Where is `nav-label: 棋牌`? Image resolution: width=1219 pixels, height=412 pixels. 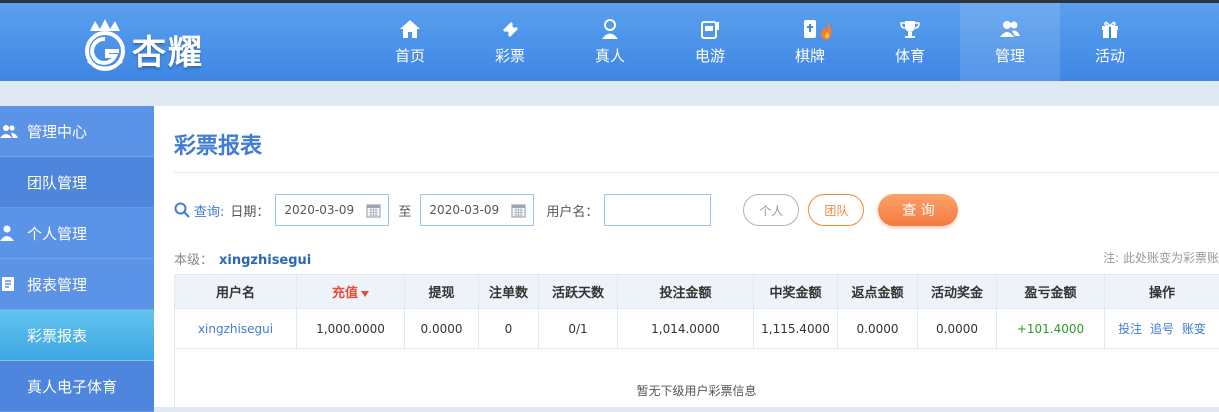
nav-label: 棋牌 is located at coordinates (810, 55).